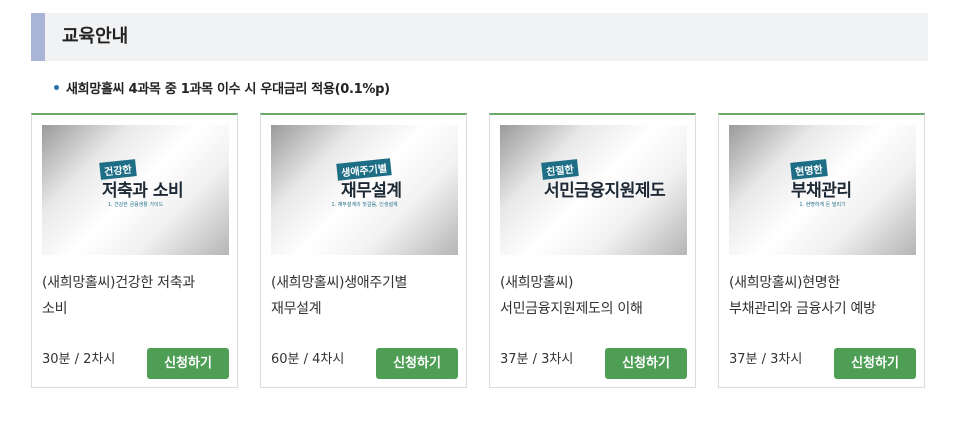 The height and width of the screenshot is (422, 978). Describe the element at coordinates (308, 359) in the screenshot. I see `course-duration: 60분 / 4차시` at that location.